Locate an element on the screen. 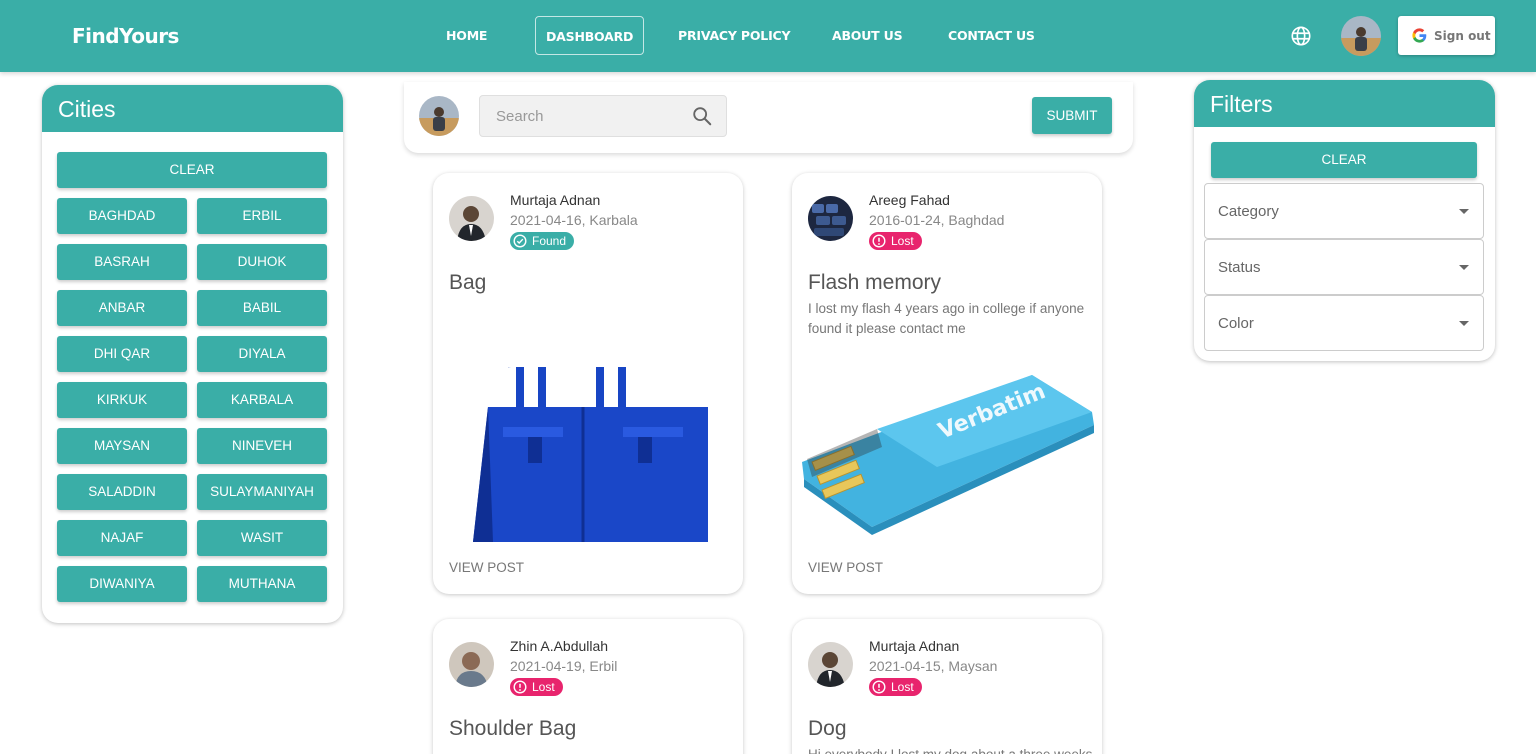 This screenshot has height=754, width=1536. city-kirkuk: KIRKUK is located at coordinates (122, 400).